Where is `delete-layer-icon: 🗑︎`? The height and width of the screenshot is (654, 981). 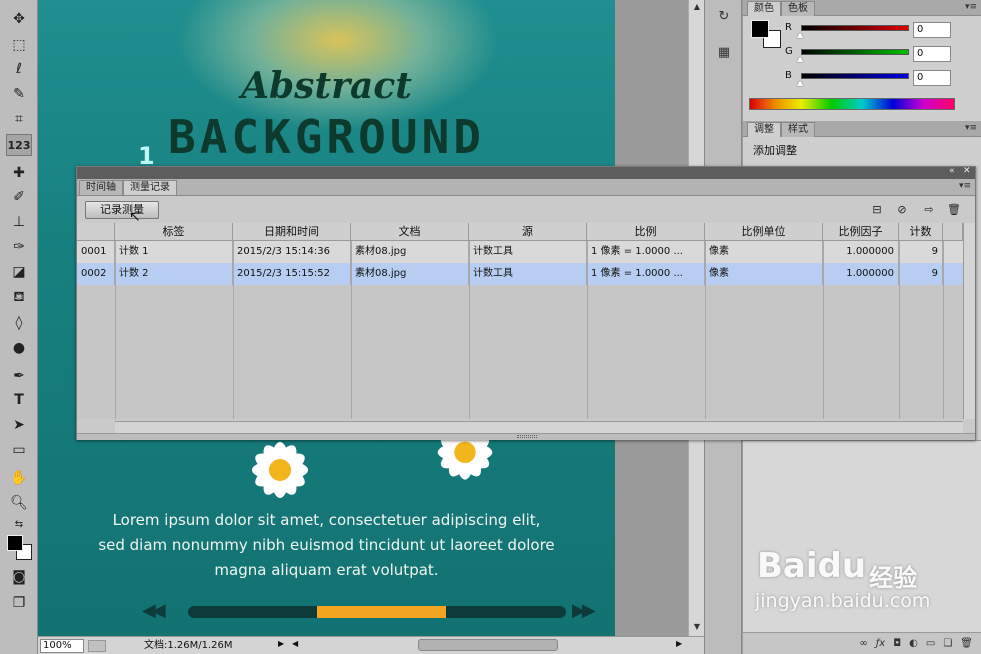
delete-layer-icon: 🗑︎ is located at coordinates (966, 643).